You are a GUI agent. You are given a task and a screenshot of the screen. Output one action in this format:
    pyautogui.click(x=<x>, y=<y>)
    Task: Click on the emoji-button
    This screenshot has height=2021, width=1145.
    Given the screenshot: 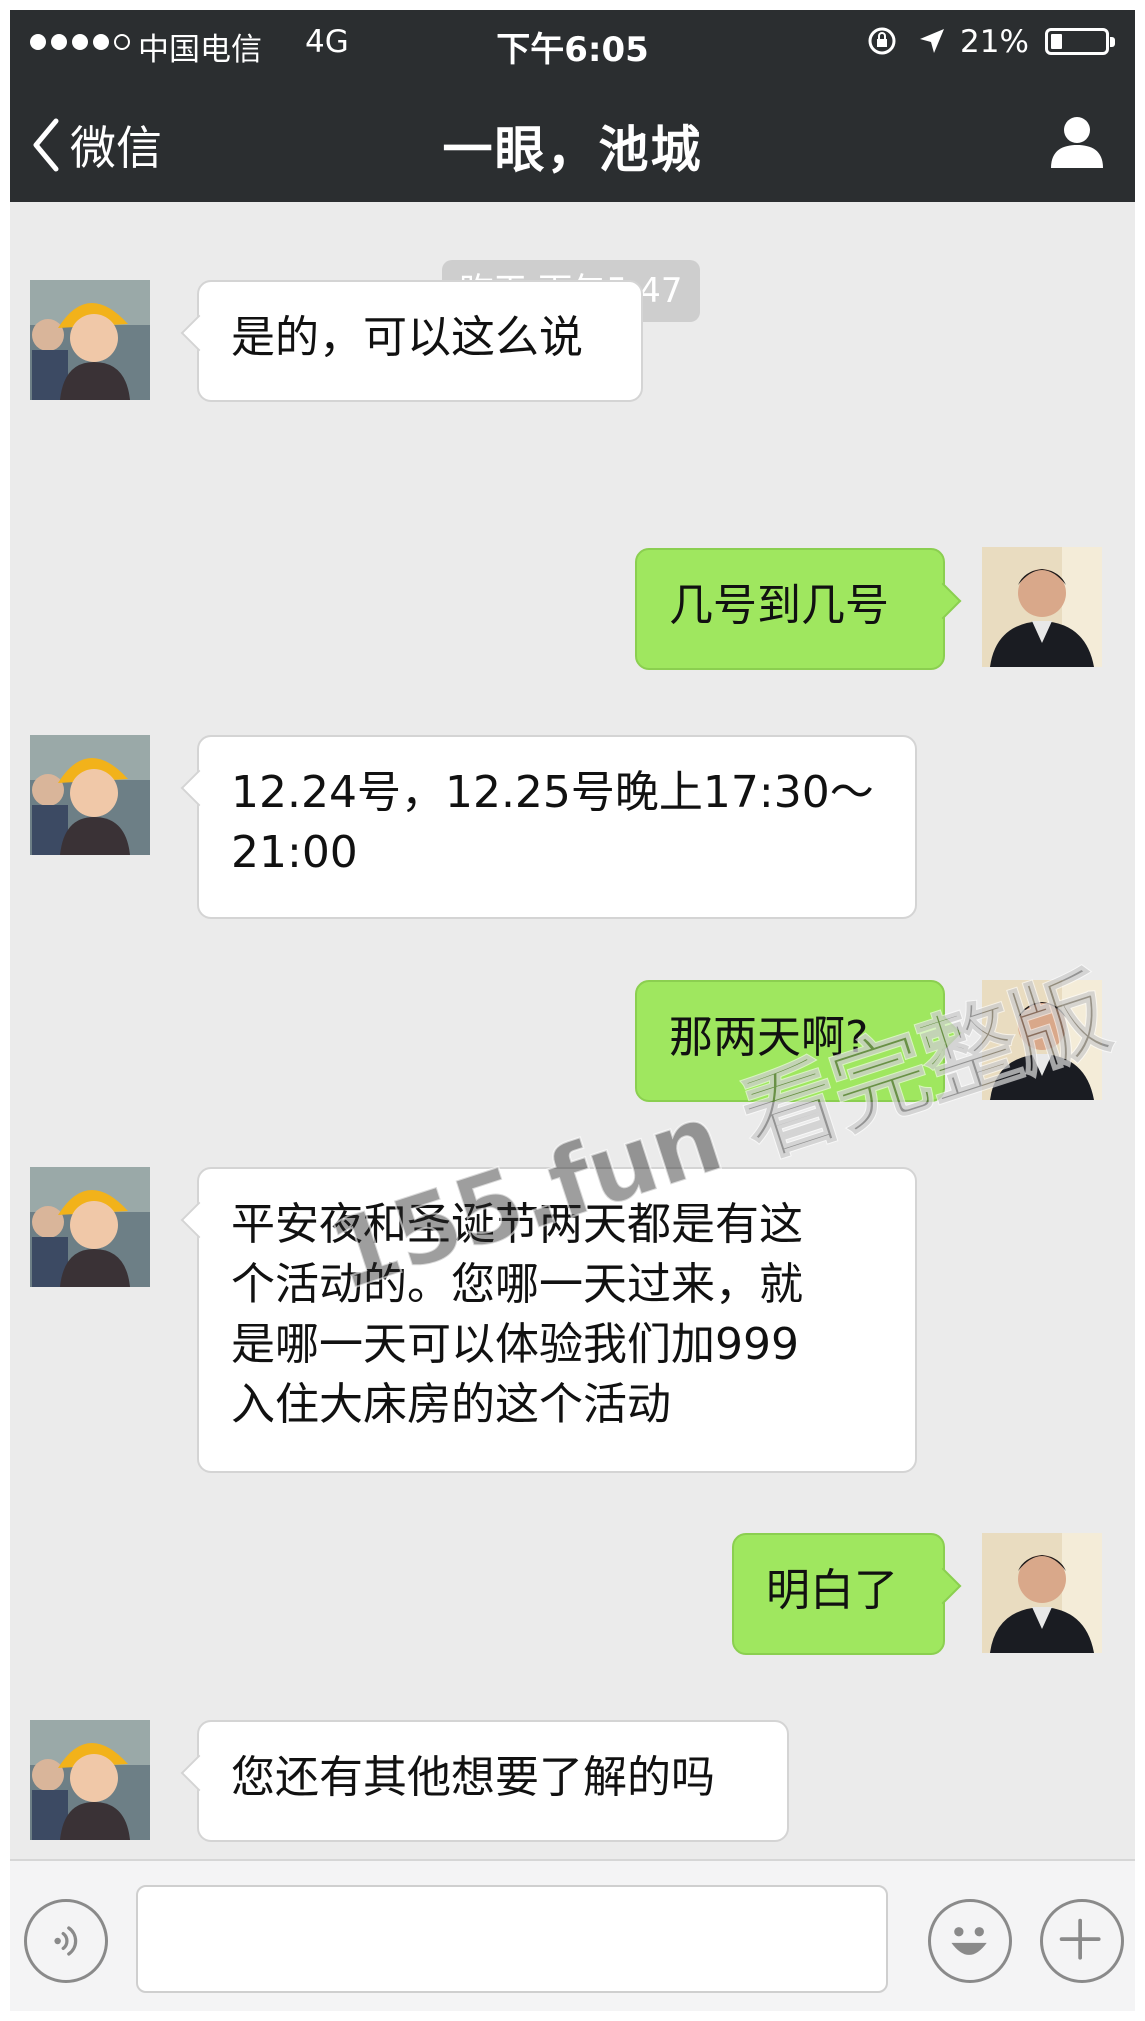 What is the action you would take?
    pyautogui.click(x=970, y=1941)
    